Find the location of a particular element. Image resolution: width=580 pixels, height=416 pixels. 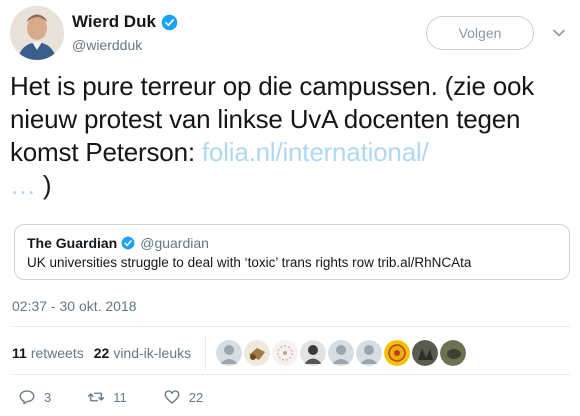

likes-label: vind-ik-leuks is located at coordinates (152, 353).